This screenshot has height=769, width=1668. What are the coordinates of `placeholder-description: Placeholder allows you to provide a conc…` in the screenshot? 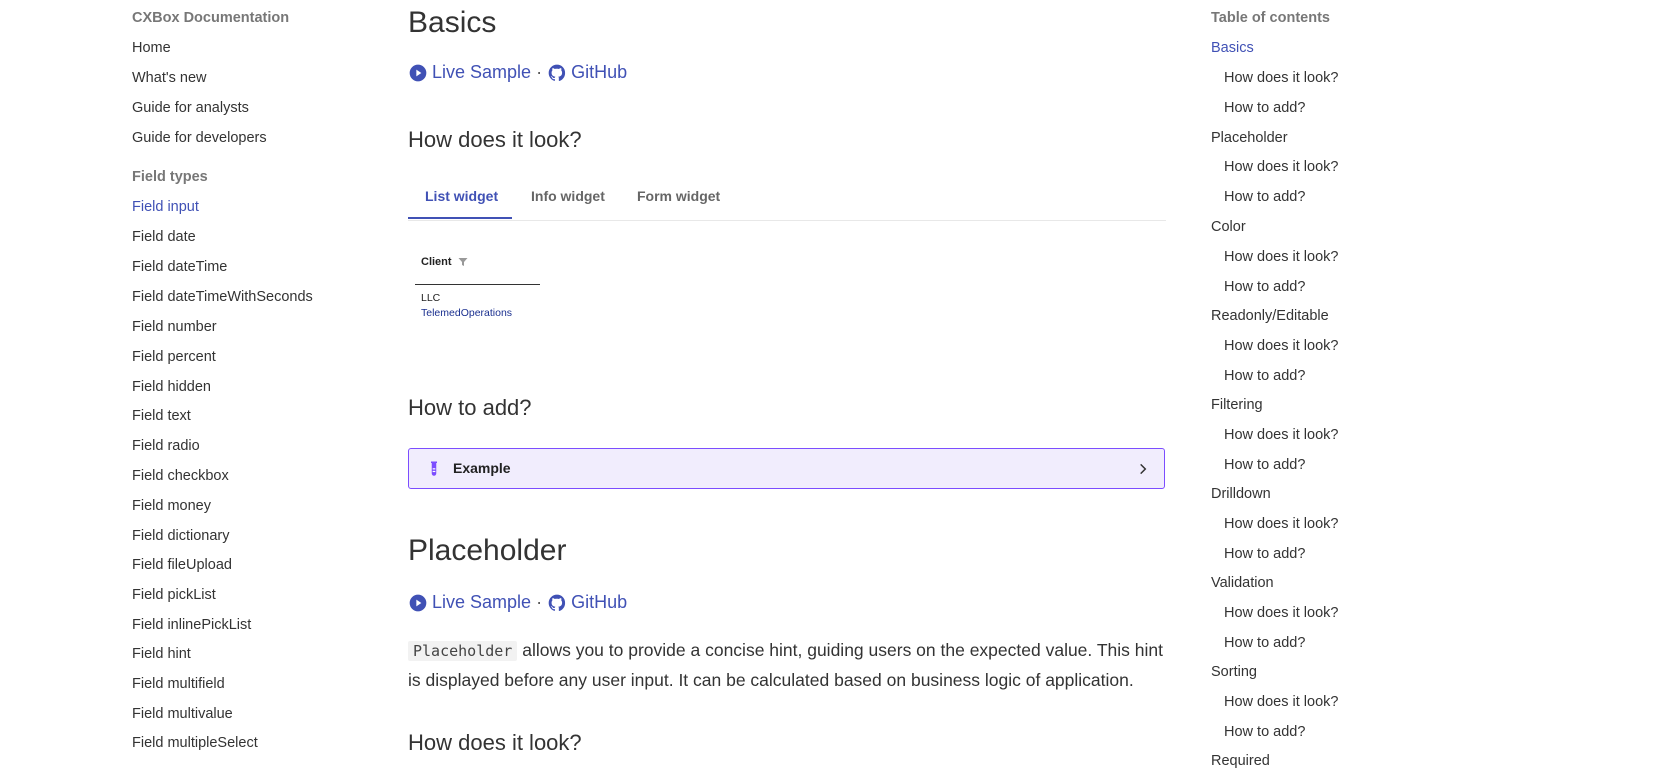 It's located at (787, 665).